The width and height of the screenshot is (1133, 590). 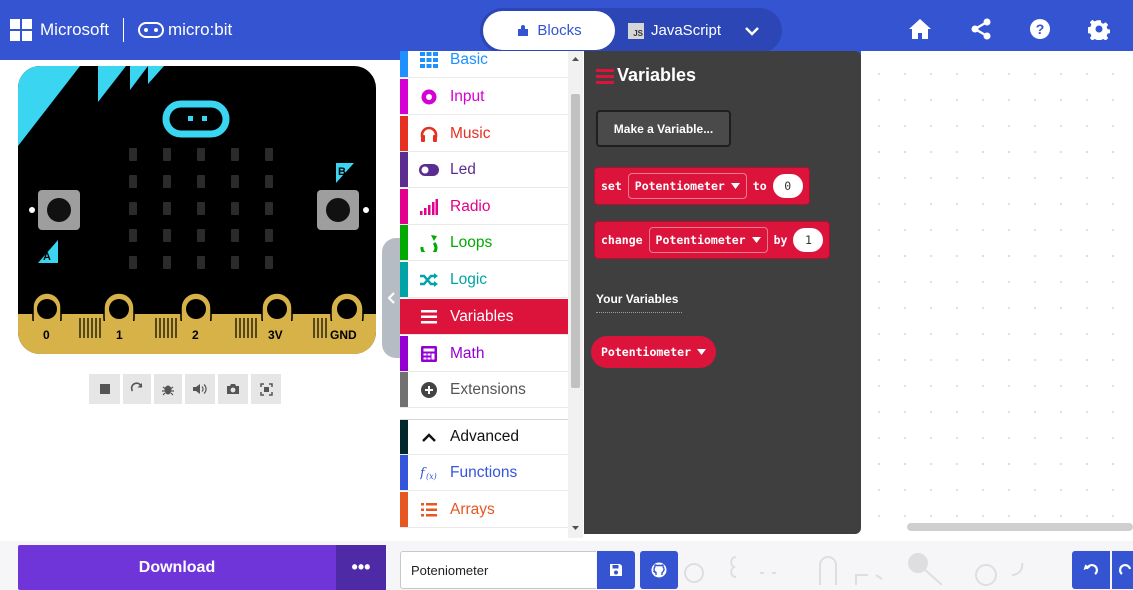 I want to click on category-input: Input, so click(x=484, y=97).